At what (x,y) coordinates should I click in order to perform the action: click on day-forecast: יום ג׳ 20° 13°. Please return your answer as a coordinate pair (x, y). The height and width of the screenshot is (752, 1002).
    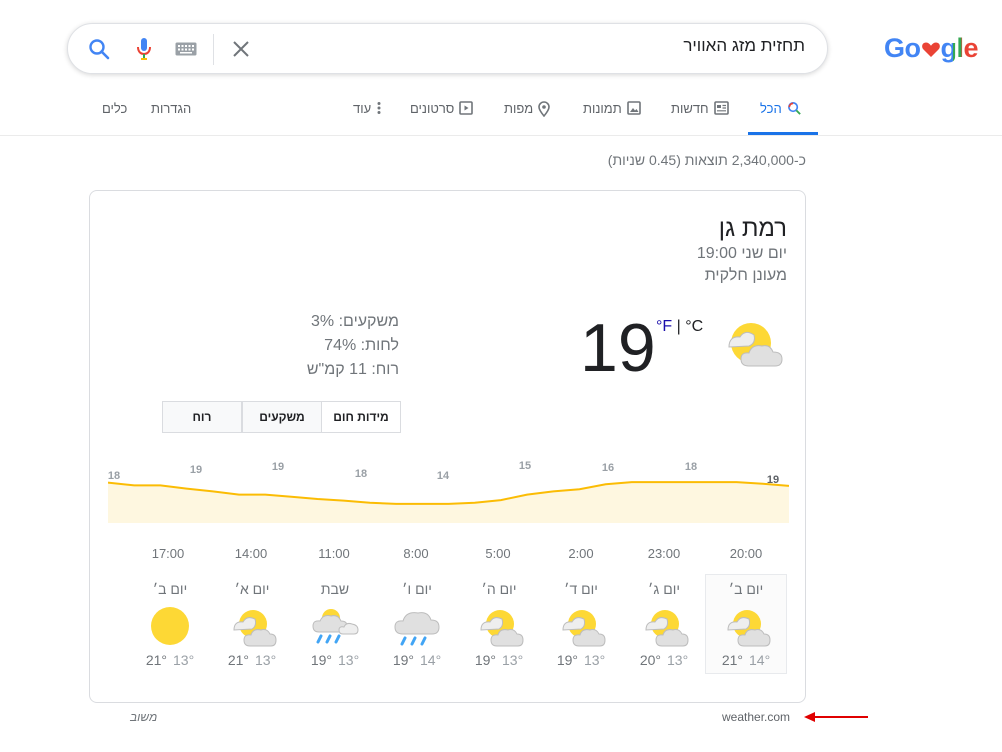
    Looking at the image, I should click on (664, 624).